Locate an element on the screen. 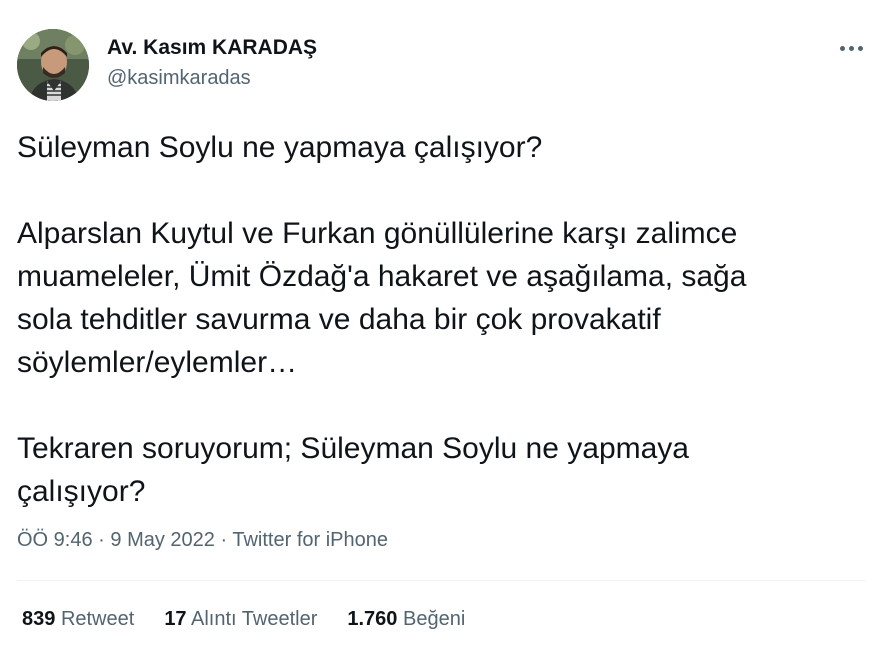 The height and width of the screenshot is (651, 891). likes-stat: 1.760 Beğeni is located at coordinates (406, 619).